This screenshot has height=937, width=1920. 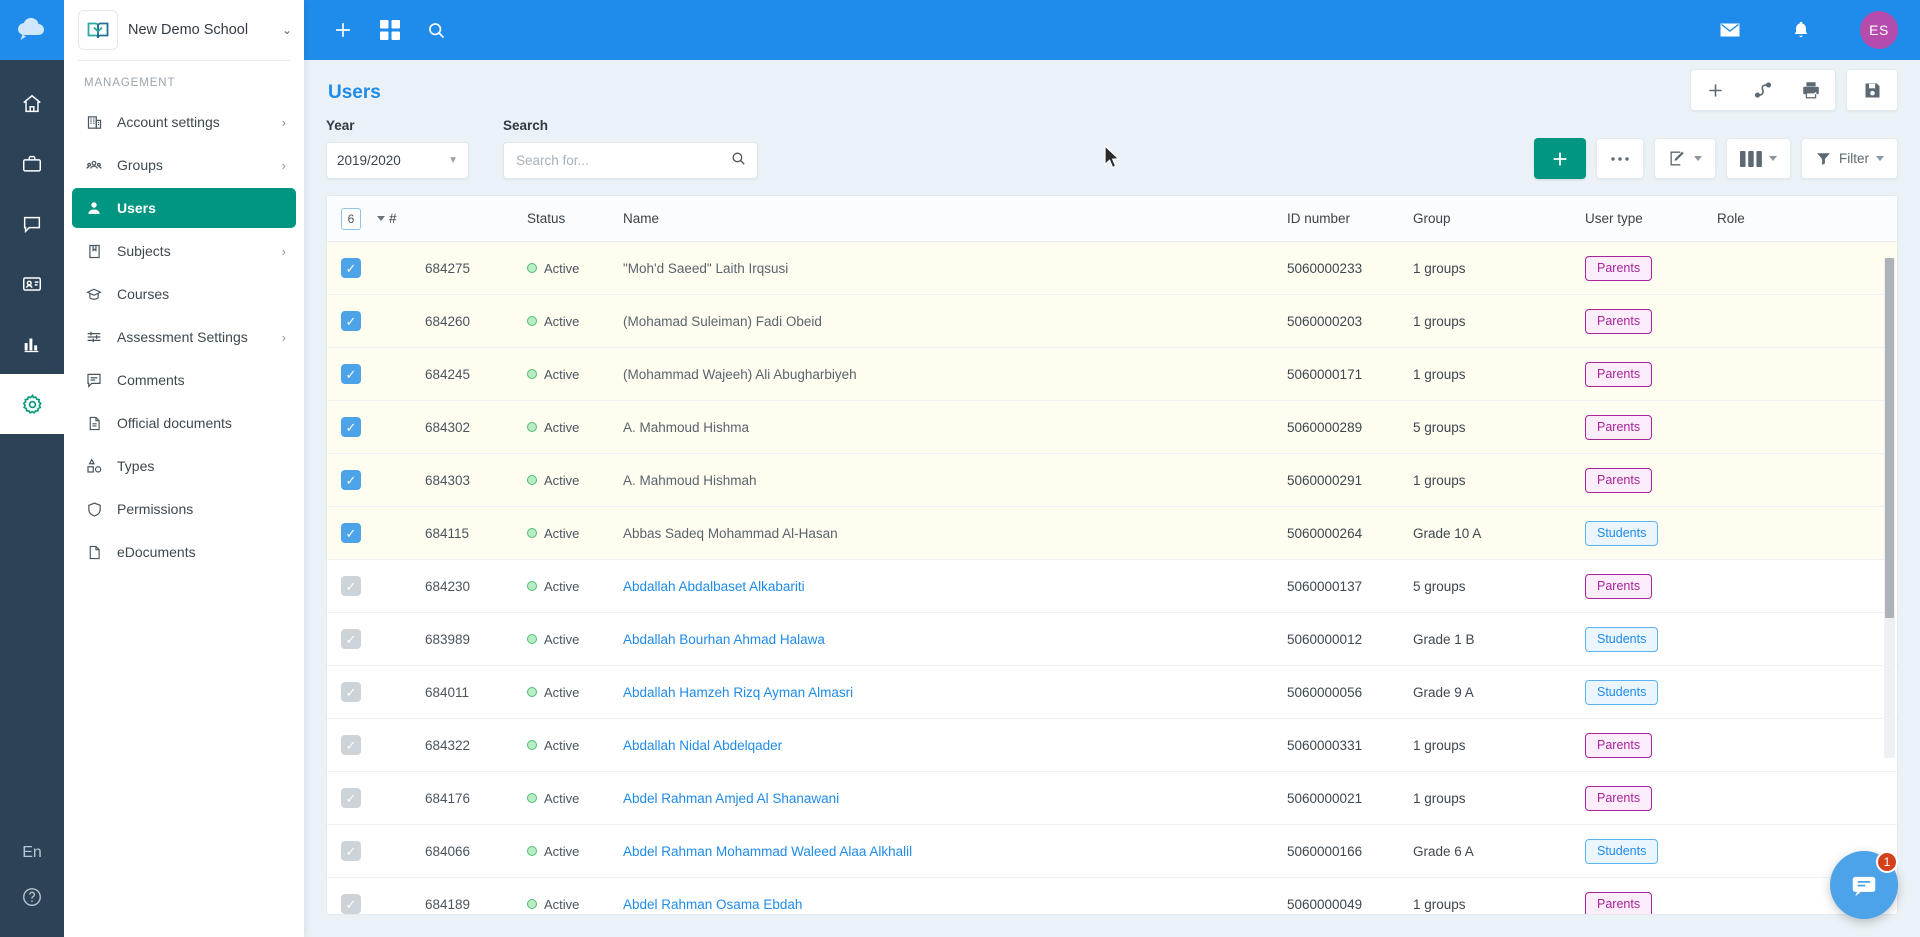 I want to click on user-name-link: A. Mahmoud Hishmah, so click(x=690, y=480).